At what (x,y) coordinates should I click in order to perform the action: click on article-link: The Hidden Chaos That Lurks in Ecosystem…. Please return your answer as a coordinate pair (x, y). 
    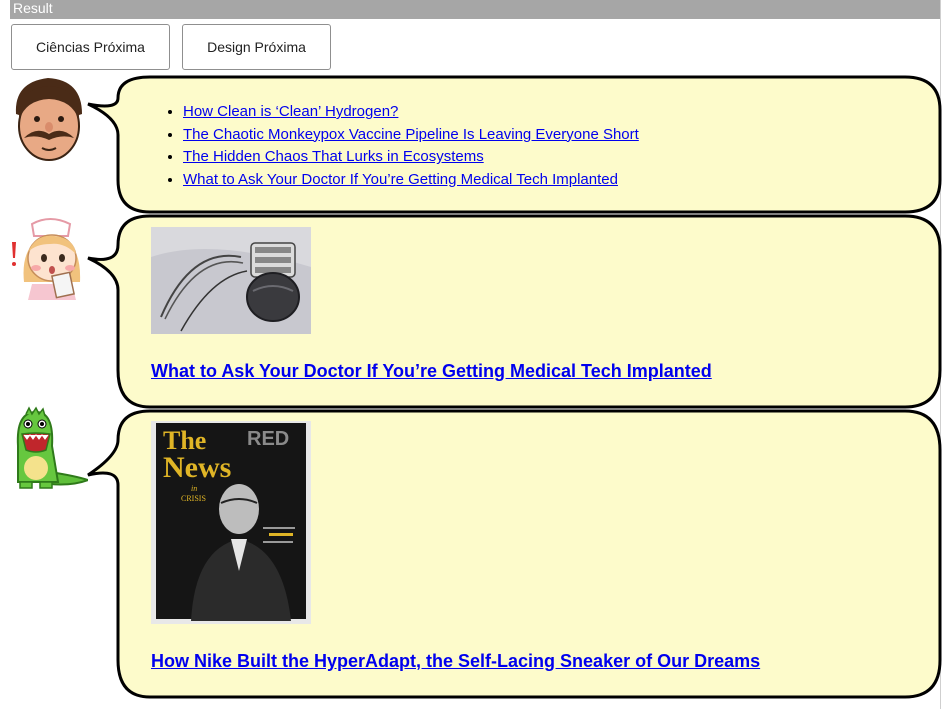
    Looking at the image, I should click on (333, 156).